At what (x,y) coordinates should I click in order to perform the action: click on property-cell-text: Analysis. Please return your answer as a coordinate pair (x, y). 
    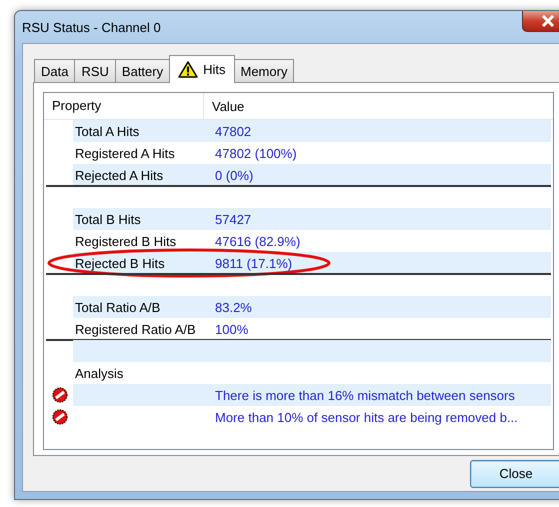
    Looking at the image, I should click on (99, 373).